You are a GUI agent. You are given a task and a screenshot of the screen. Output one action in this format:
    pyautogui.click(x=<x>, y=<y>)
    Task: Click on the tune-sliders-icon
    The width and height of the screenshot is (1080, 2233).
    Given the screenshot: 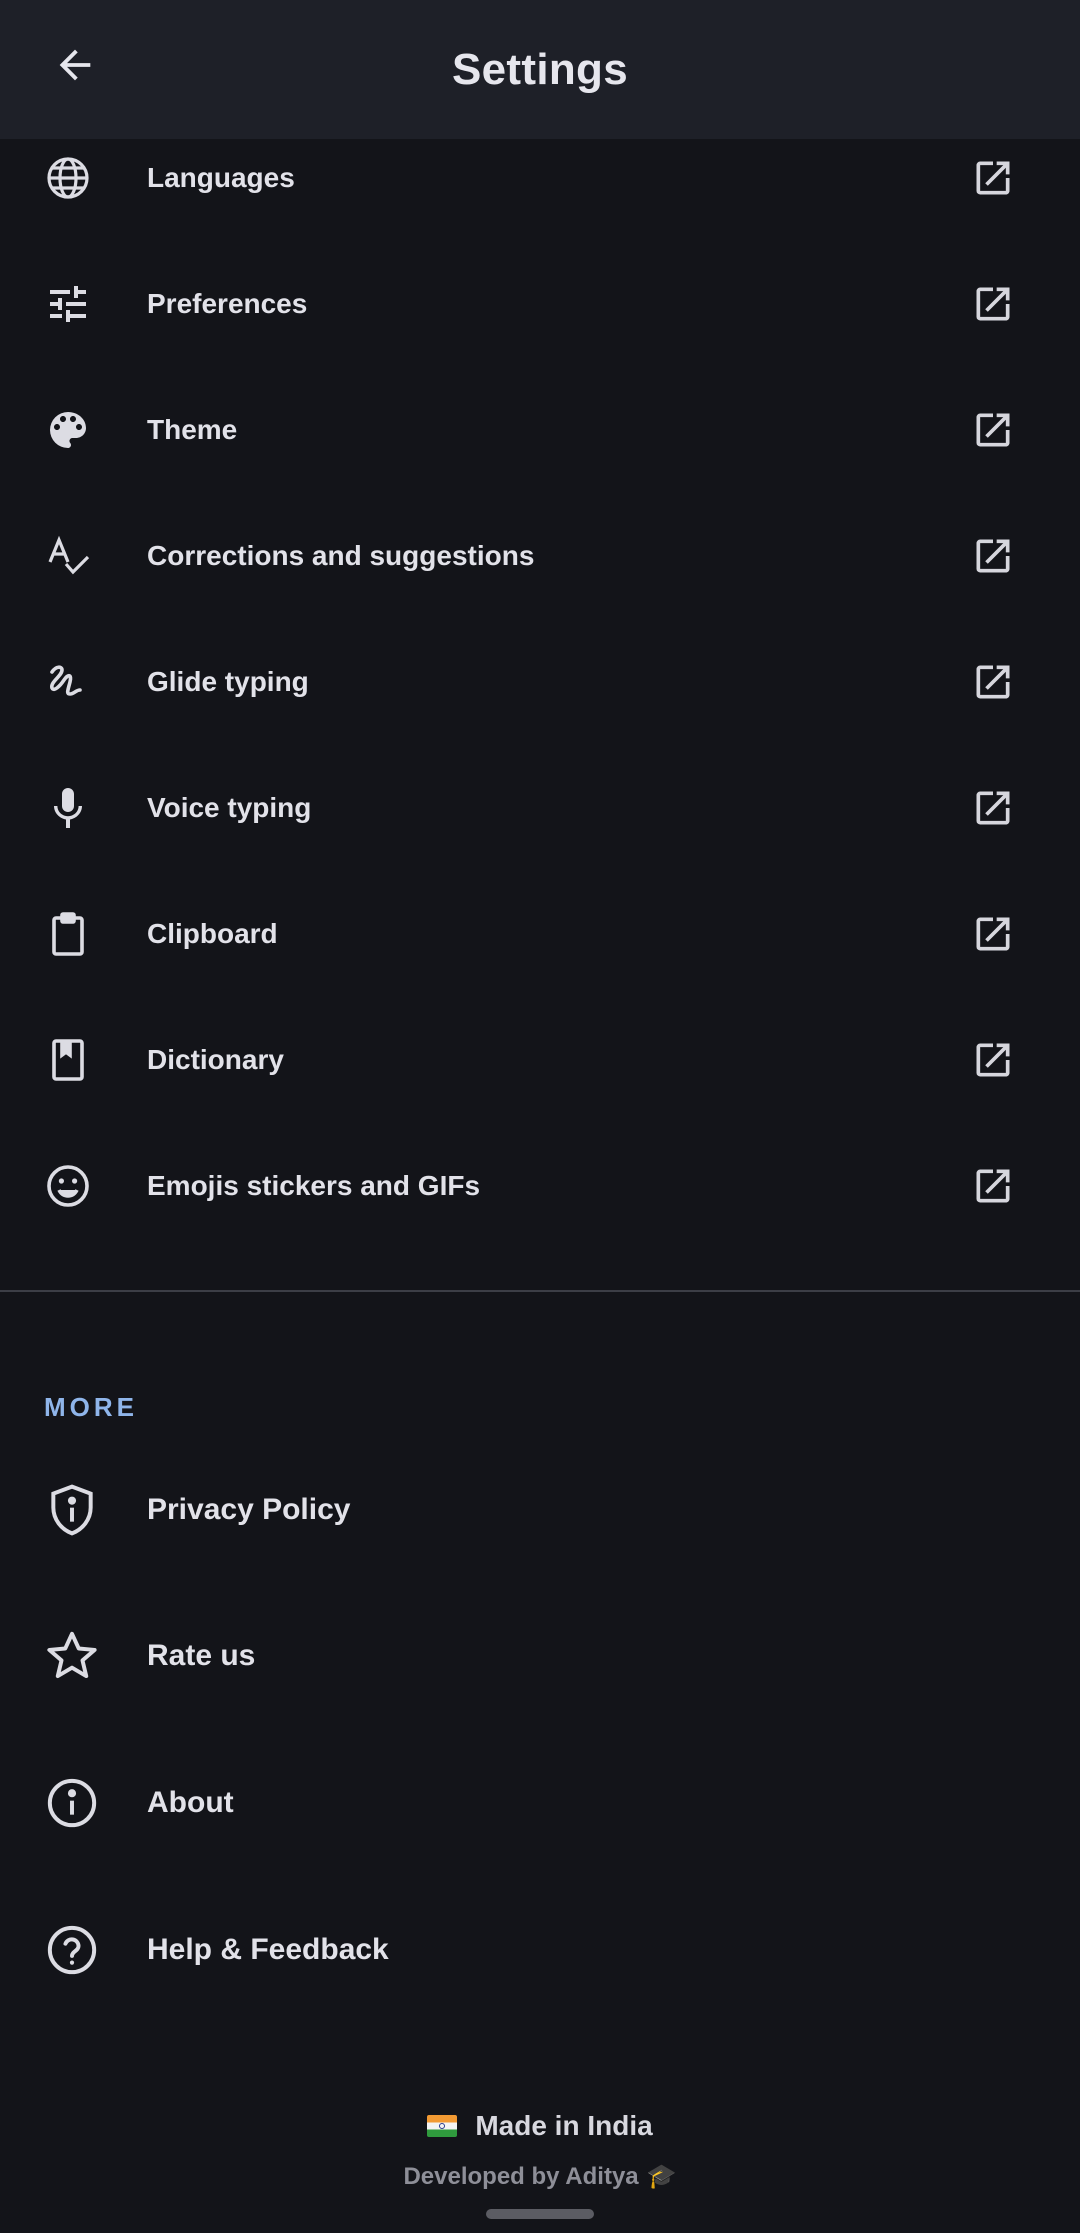 What is the action you would take?
    pyautogui.click(x=68, y=304)
    